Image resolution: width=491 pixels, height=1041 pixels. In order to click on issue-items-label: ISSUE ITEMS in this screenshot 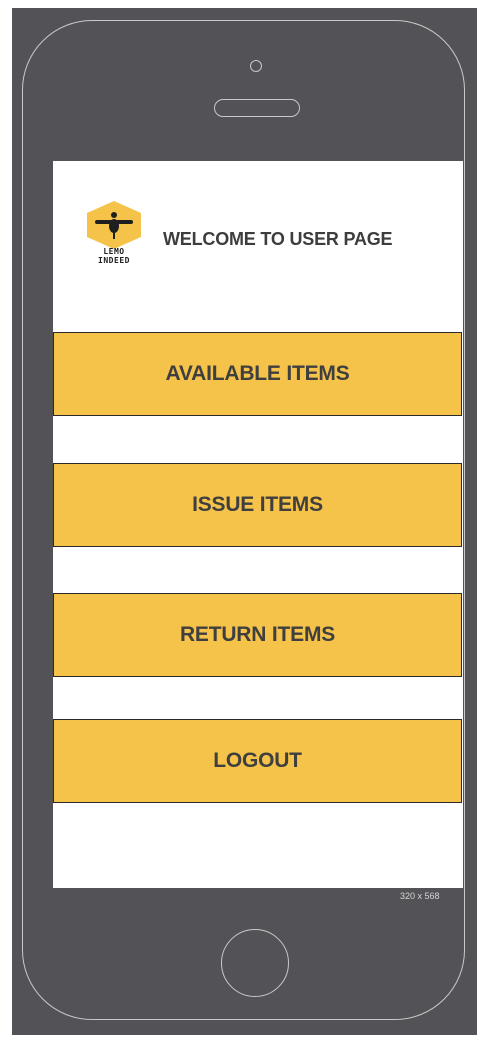, I will do `click(257, 504)`.